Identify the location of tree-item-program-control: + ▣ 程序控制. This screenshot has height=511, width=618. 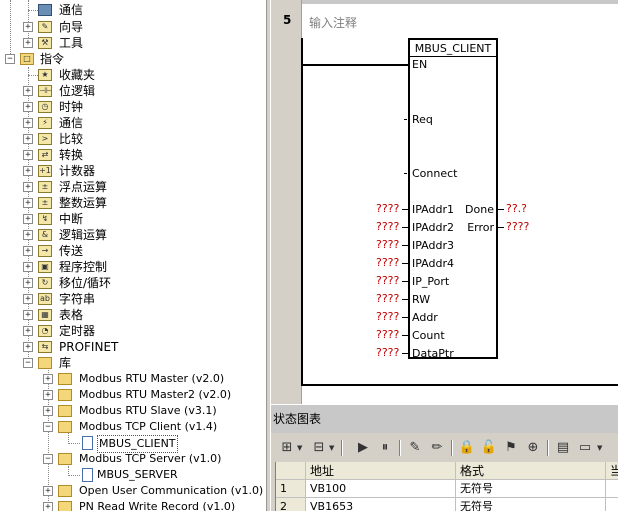
(133, 267).